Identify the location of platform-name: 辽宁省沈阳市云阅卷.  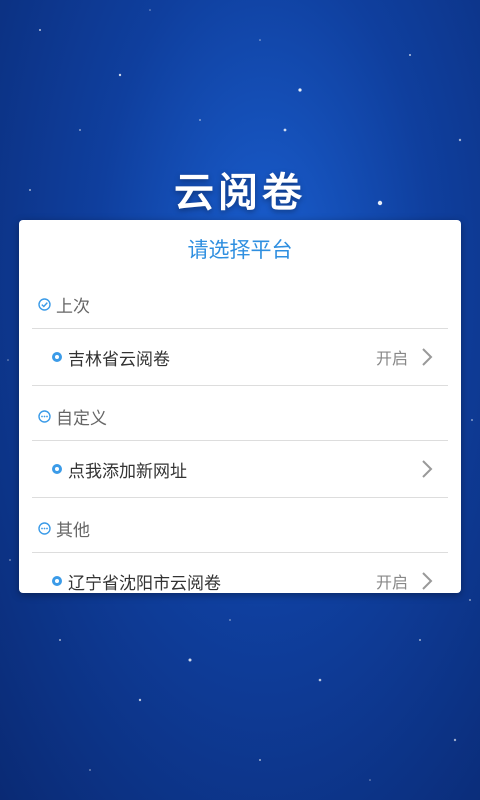
(144, 583).